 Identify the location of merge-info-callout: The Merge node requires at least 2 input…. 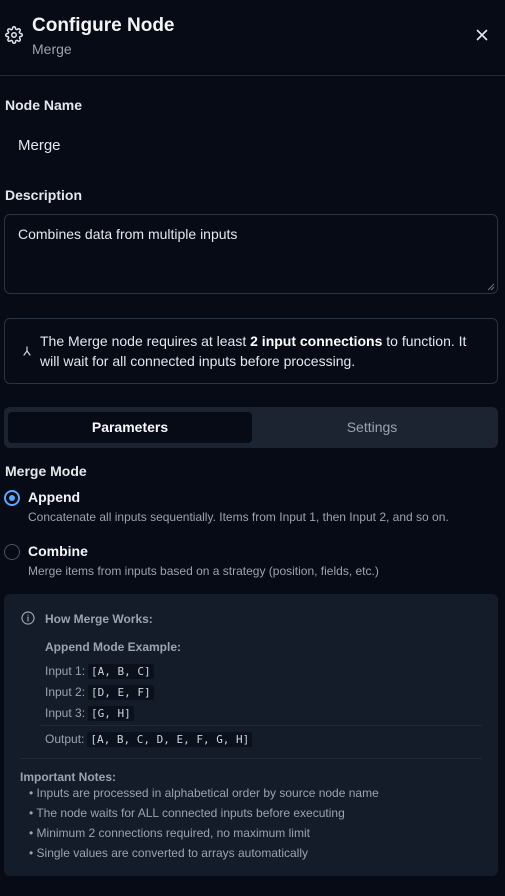
(251, 351).